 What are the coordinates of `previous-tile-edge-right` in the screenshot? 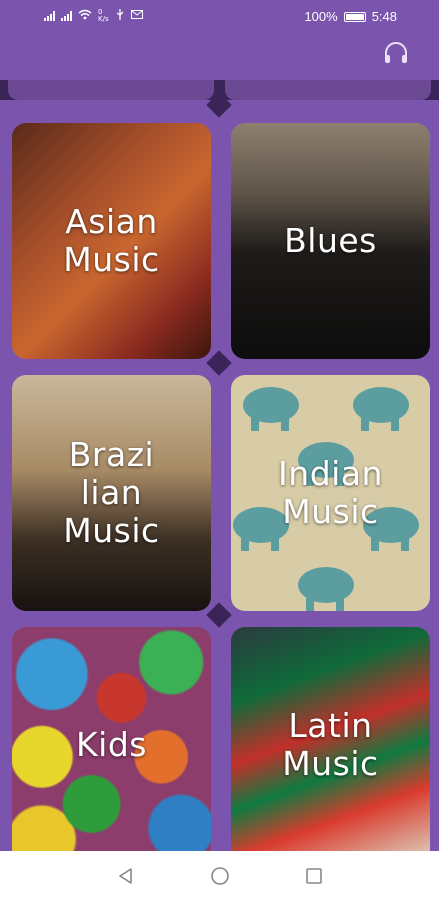 It's located at (328, 90).